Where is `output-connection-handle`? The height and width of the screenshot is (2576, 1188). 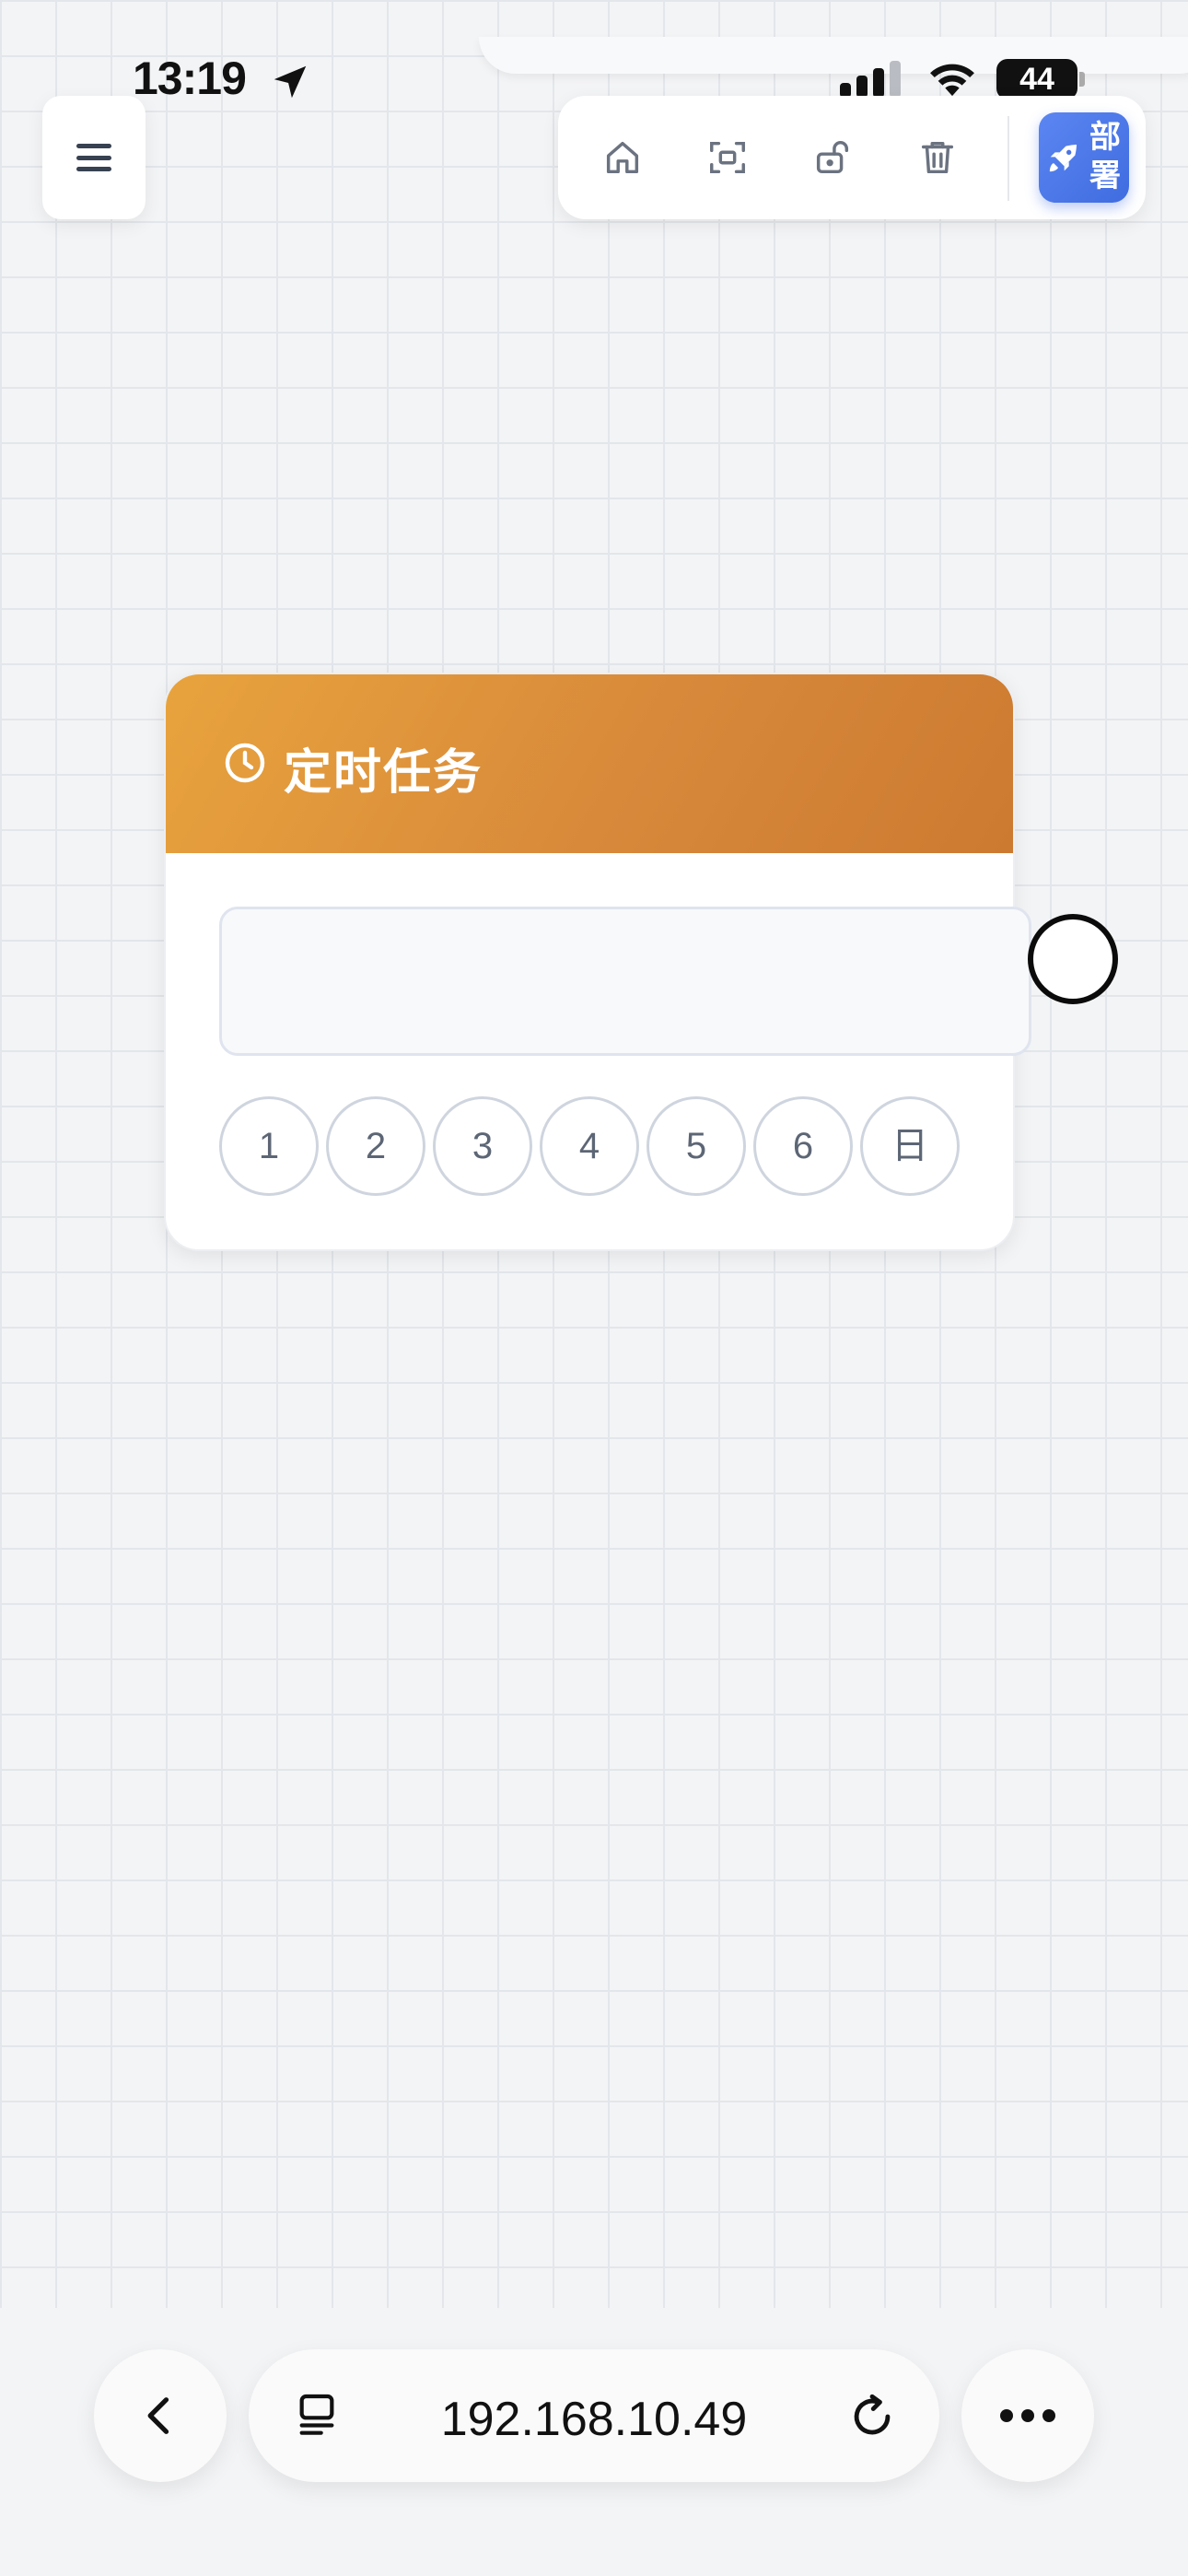
output-connection-handle is located at coordinates (1073, 959).